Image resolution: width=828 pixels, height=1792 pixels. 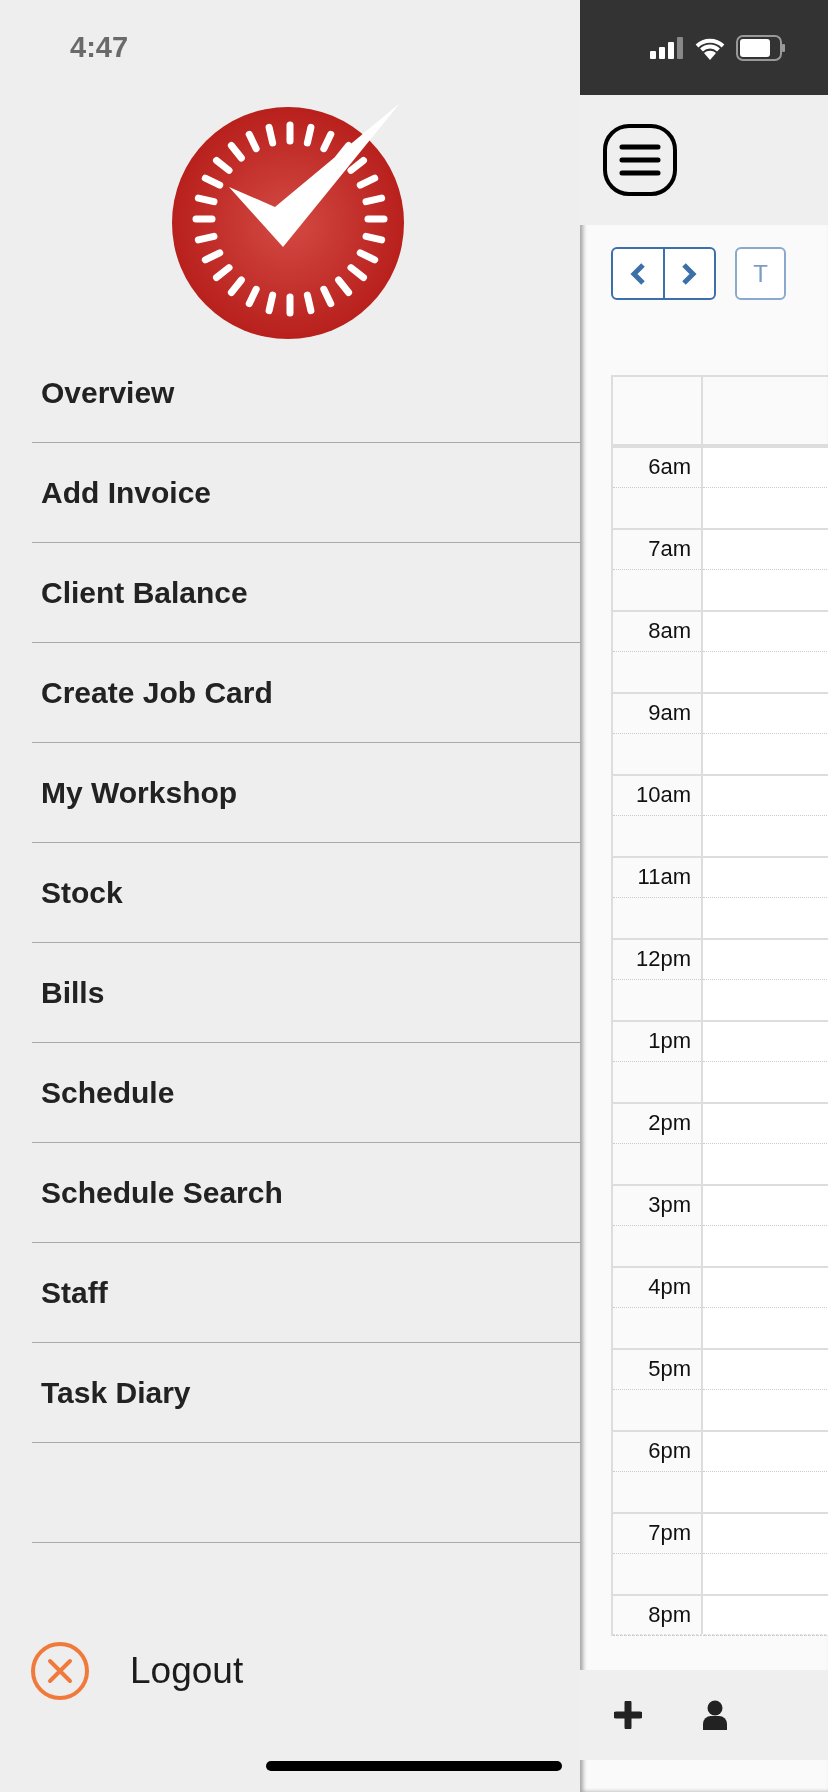 I want to click on chevron-right-icon, so click(x=689, y=273).